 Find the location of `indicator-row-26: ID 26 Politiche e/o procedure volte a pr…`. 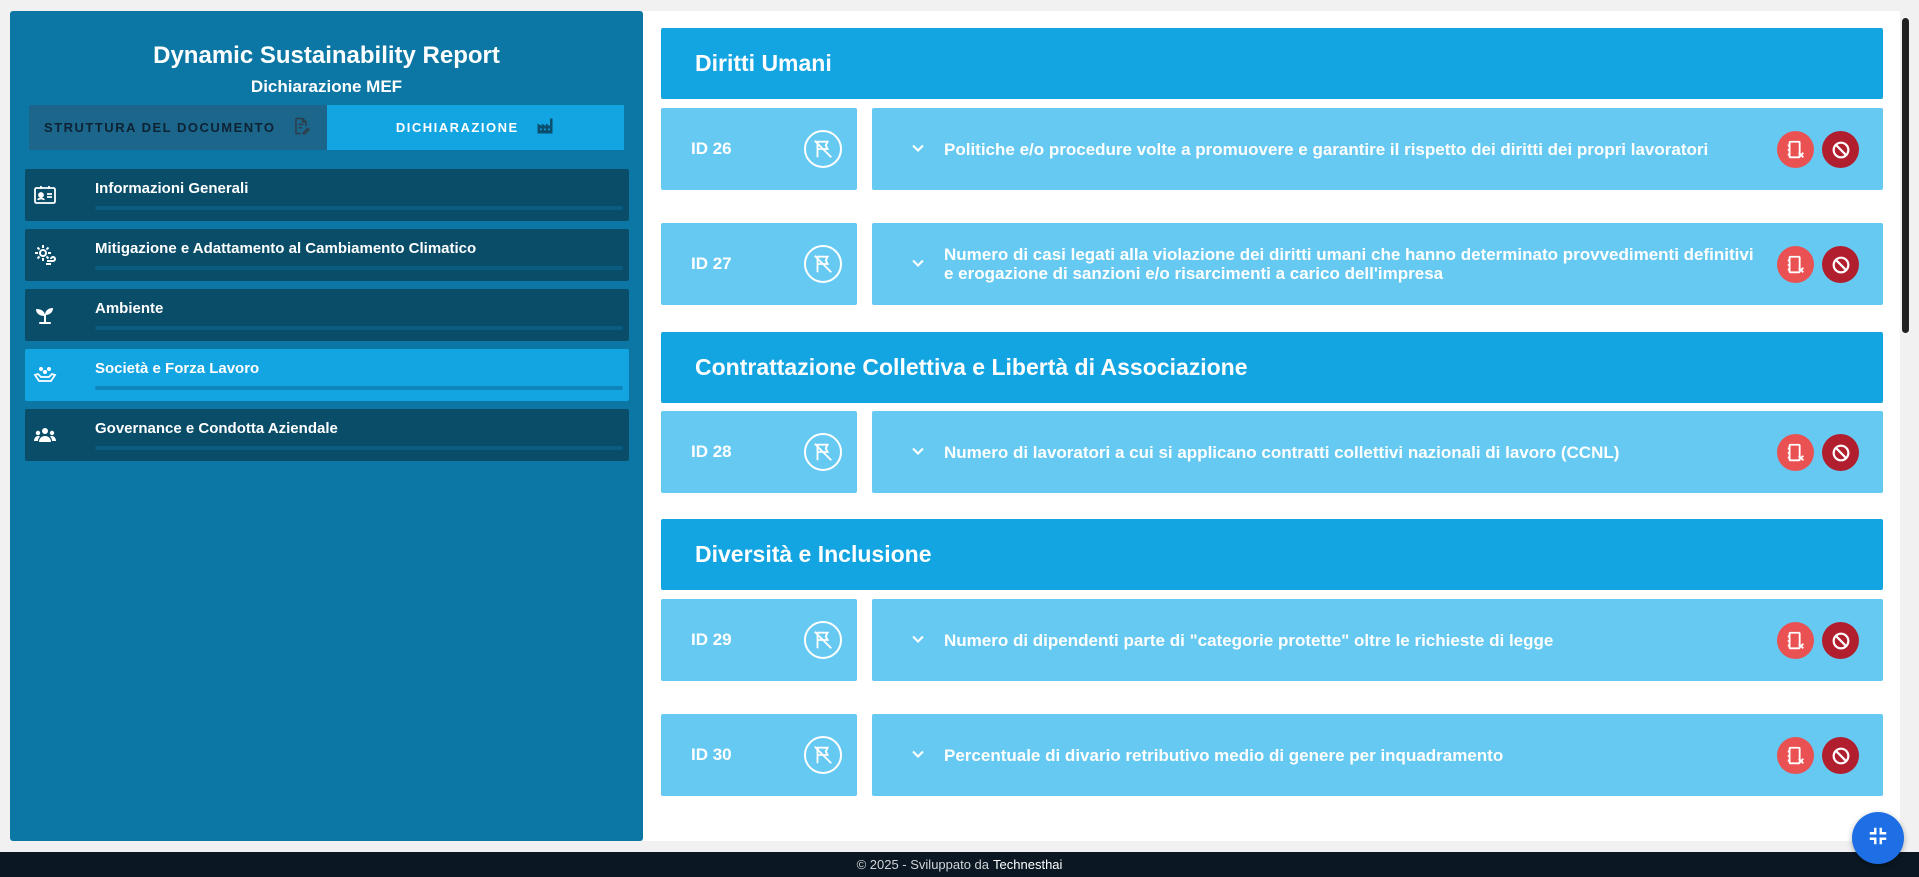

indicator-row-26: ID 26 Politiche e/o procedure volte a pr… is located at coordinates (1272, 149).